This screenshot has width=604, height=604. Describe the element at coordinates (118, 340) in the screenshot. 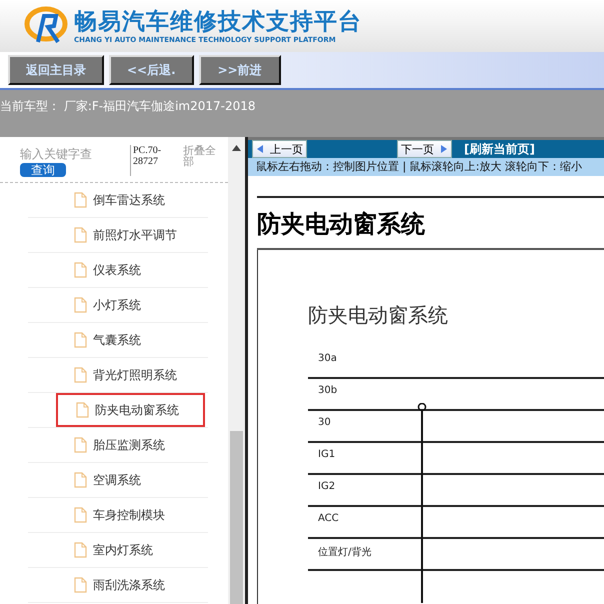

I see `sidebar-item: 气囊系统` at that location.